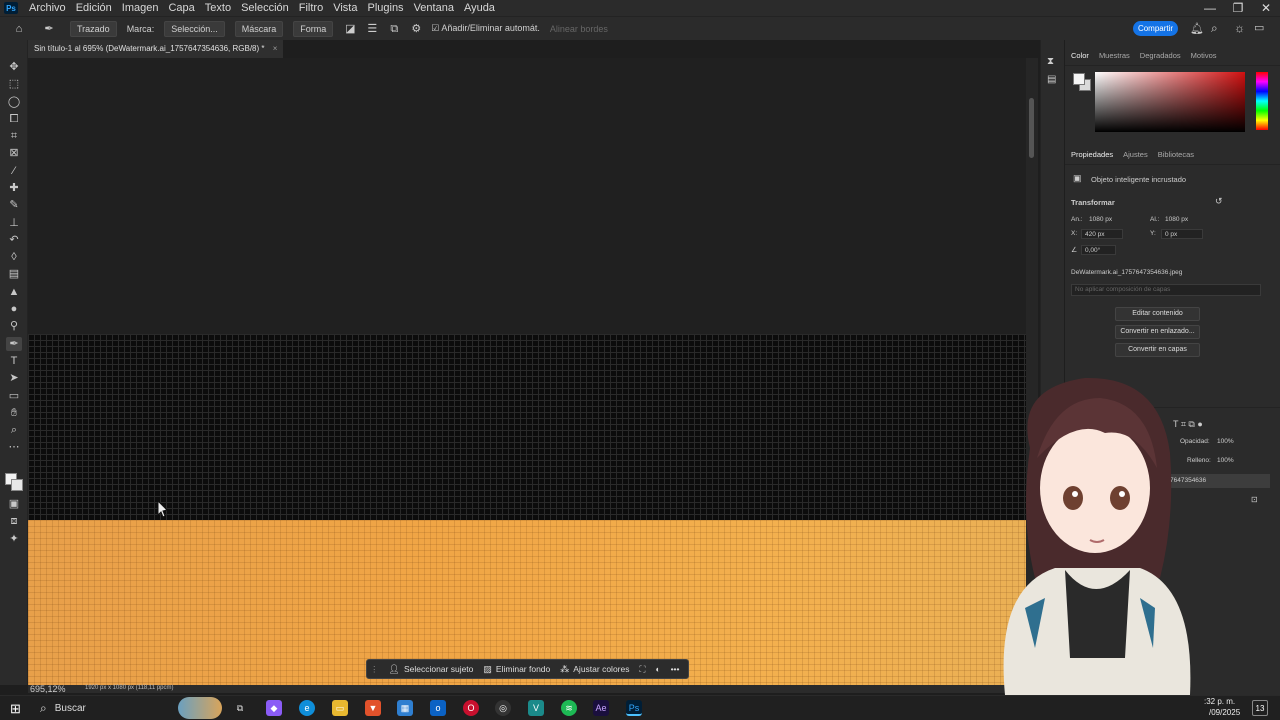  What do you see at coordinates (1100, 219) in the screenshot?
I see `width-value: 1080 px` at bounding box center [1100, 219].